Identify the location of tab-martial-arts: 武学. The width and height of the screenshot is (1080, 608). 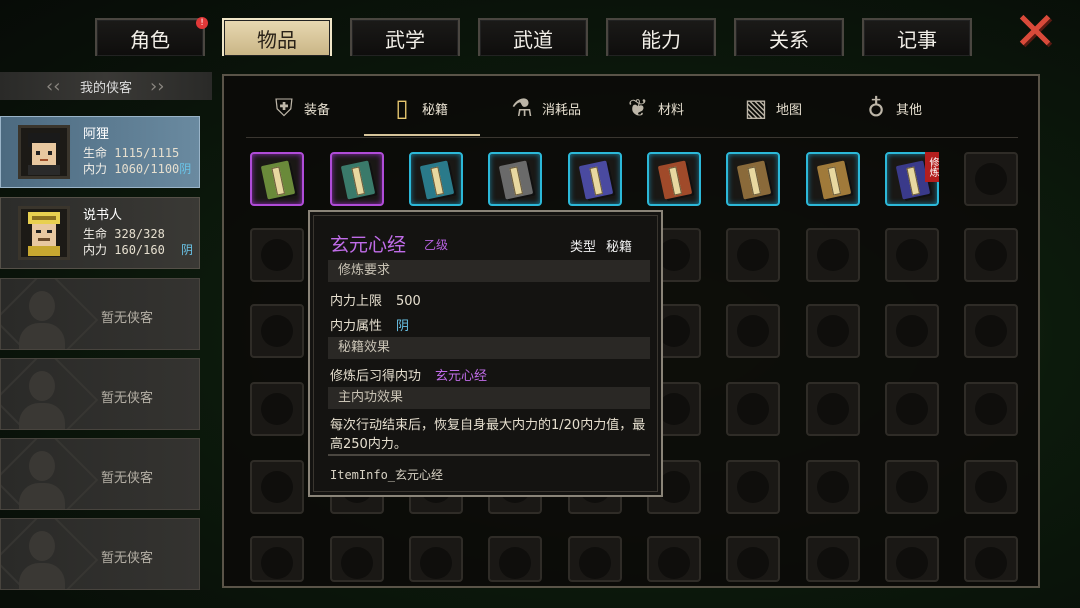
(405, 37).